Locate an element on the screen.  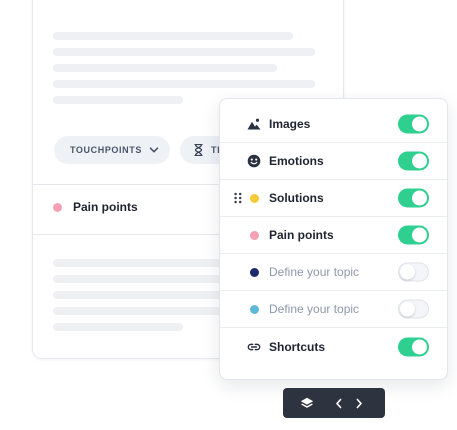
next-button is located at coordinates (359, 403).